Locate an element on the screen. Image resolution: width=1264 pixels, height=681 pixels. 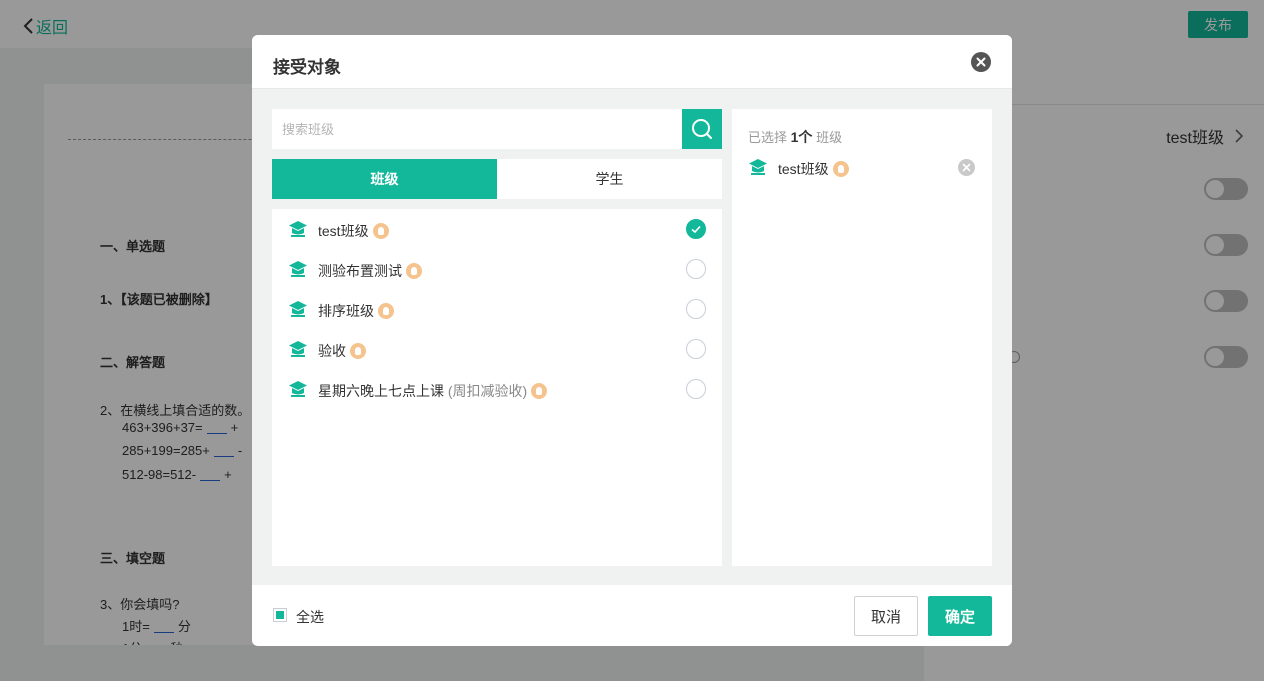
item-label: 排序班级 is located at coordinates (356, 311).